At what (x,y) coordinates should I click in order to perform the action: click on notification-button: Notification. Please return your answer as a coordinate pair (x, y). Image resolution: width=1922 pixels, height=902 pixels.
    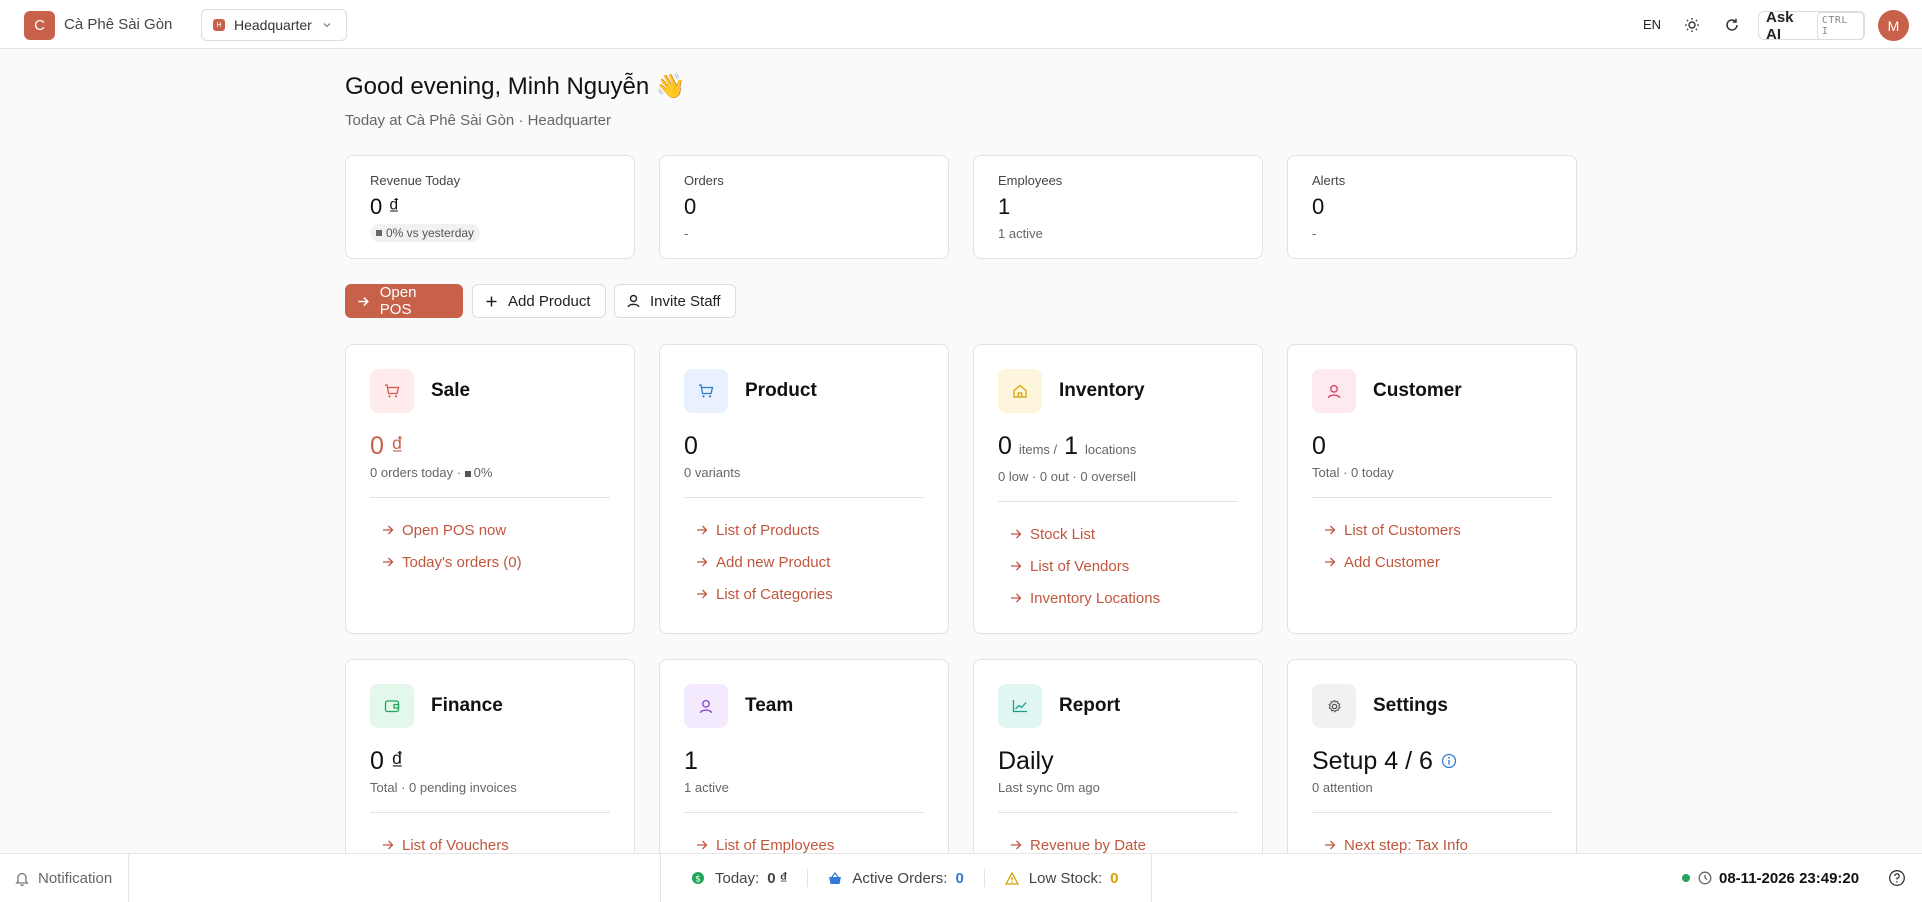
    Looking at the image, I should click on (64, 878).